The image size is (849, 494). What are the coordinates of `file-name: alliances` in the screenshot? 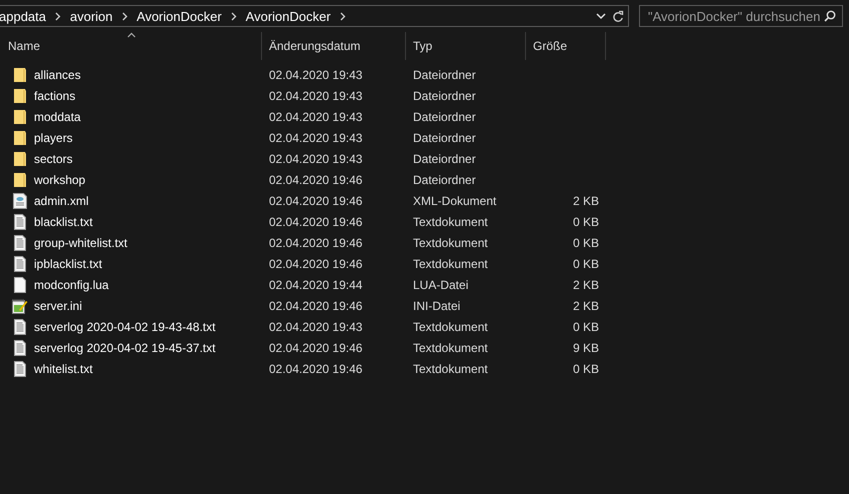 It's located at (57, 75).